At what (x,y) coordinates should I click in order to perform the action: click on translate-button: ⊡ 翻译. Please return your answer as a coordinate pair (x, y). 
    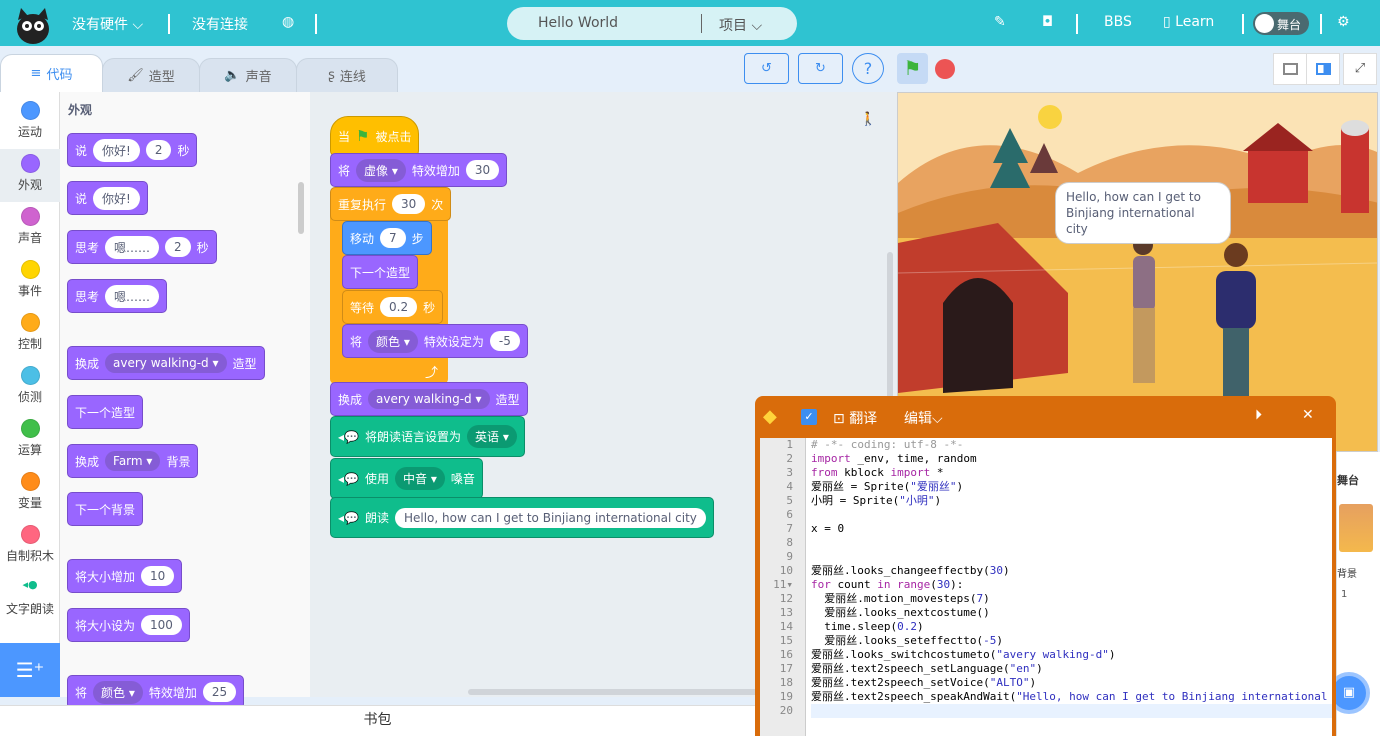
    Looking at the image, I should click on (855, 418).